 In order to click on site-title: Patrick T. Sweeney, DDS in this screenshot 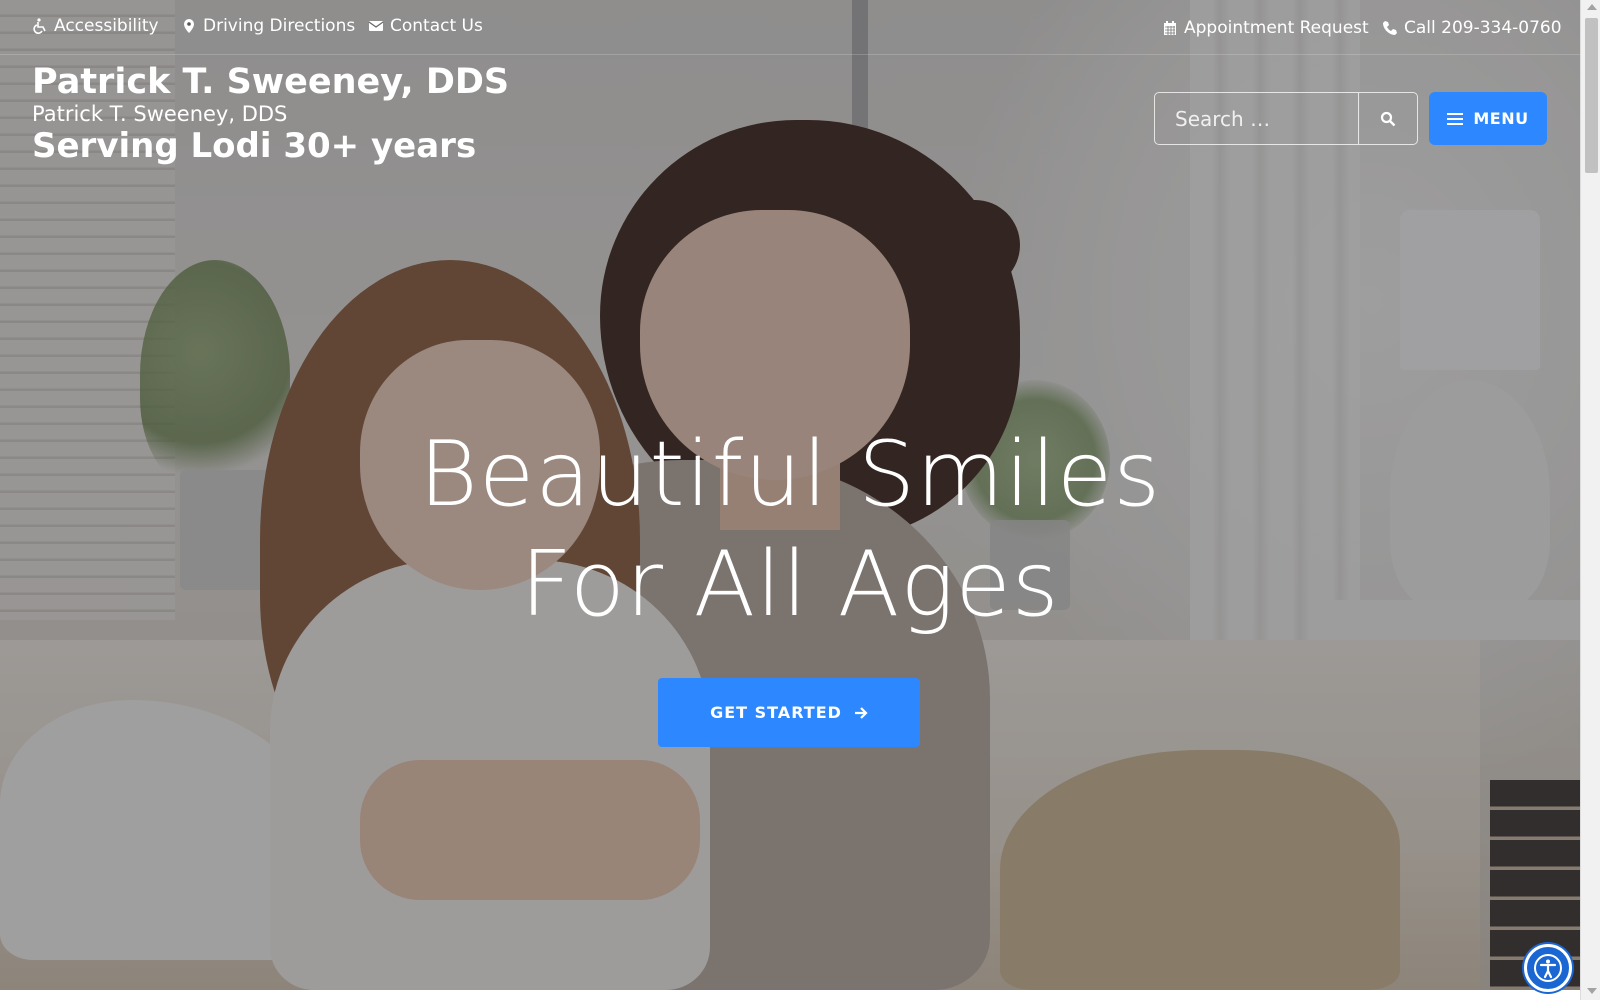, I will do `click(270, 82)`.